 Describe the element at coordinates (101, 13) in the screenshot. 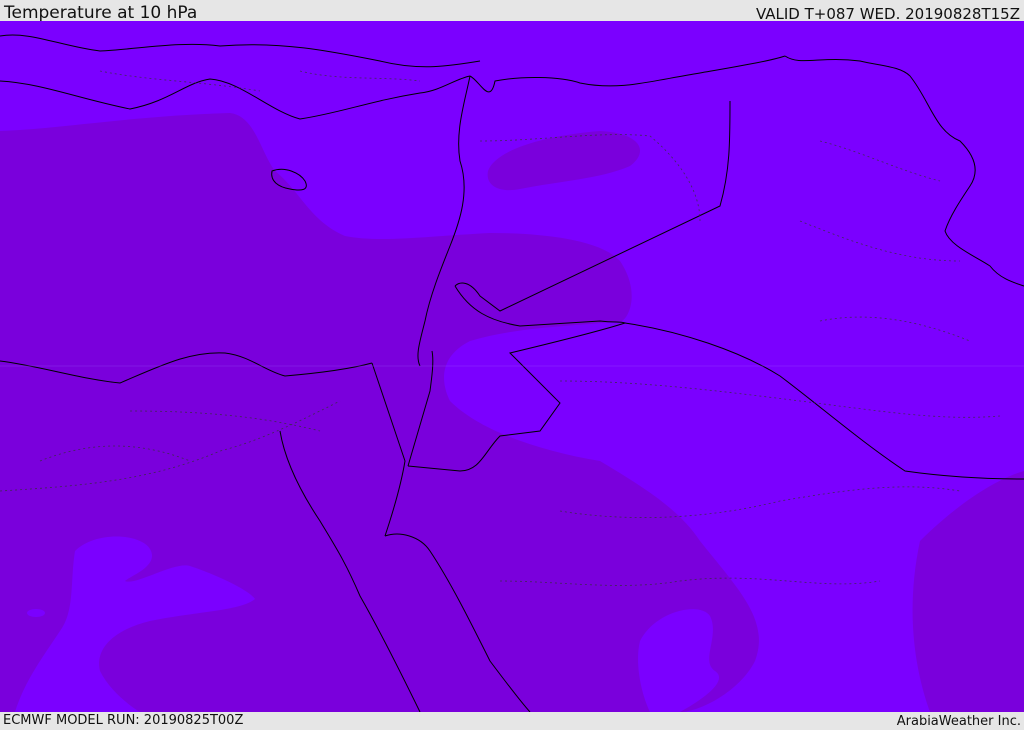

I see `map-title: Temperature at 10 hPa` at that location.